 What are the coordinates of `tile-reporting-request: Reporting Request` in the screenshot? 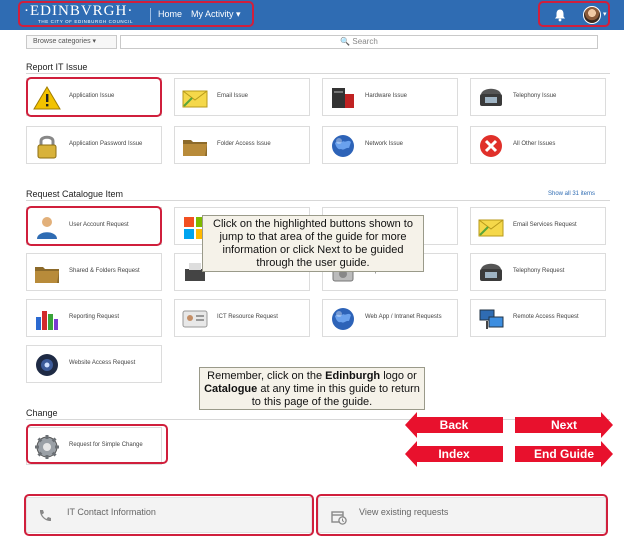 It's located at (94, 318).